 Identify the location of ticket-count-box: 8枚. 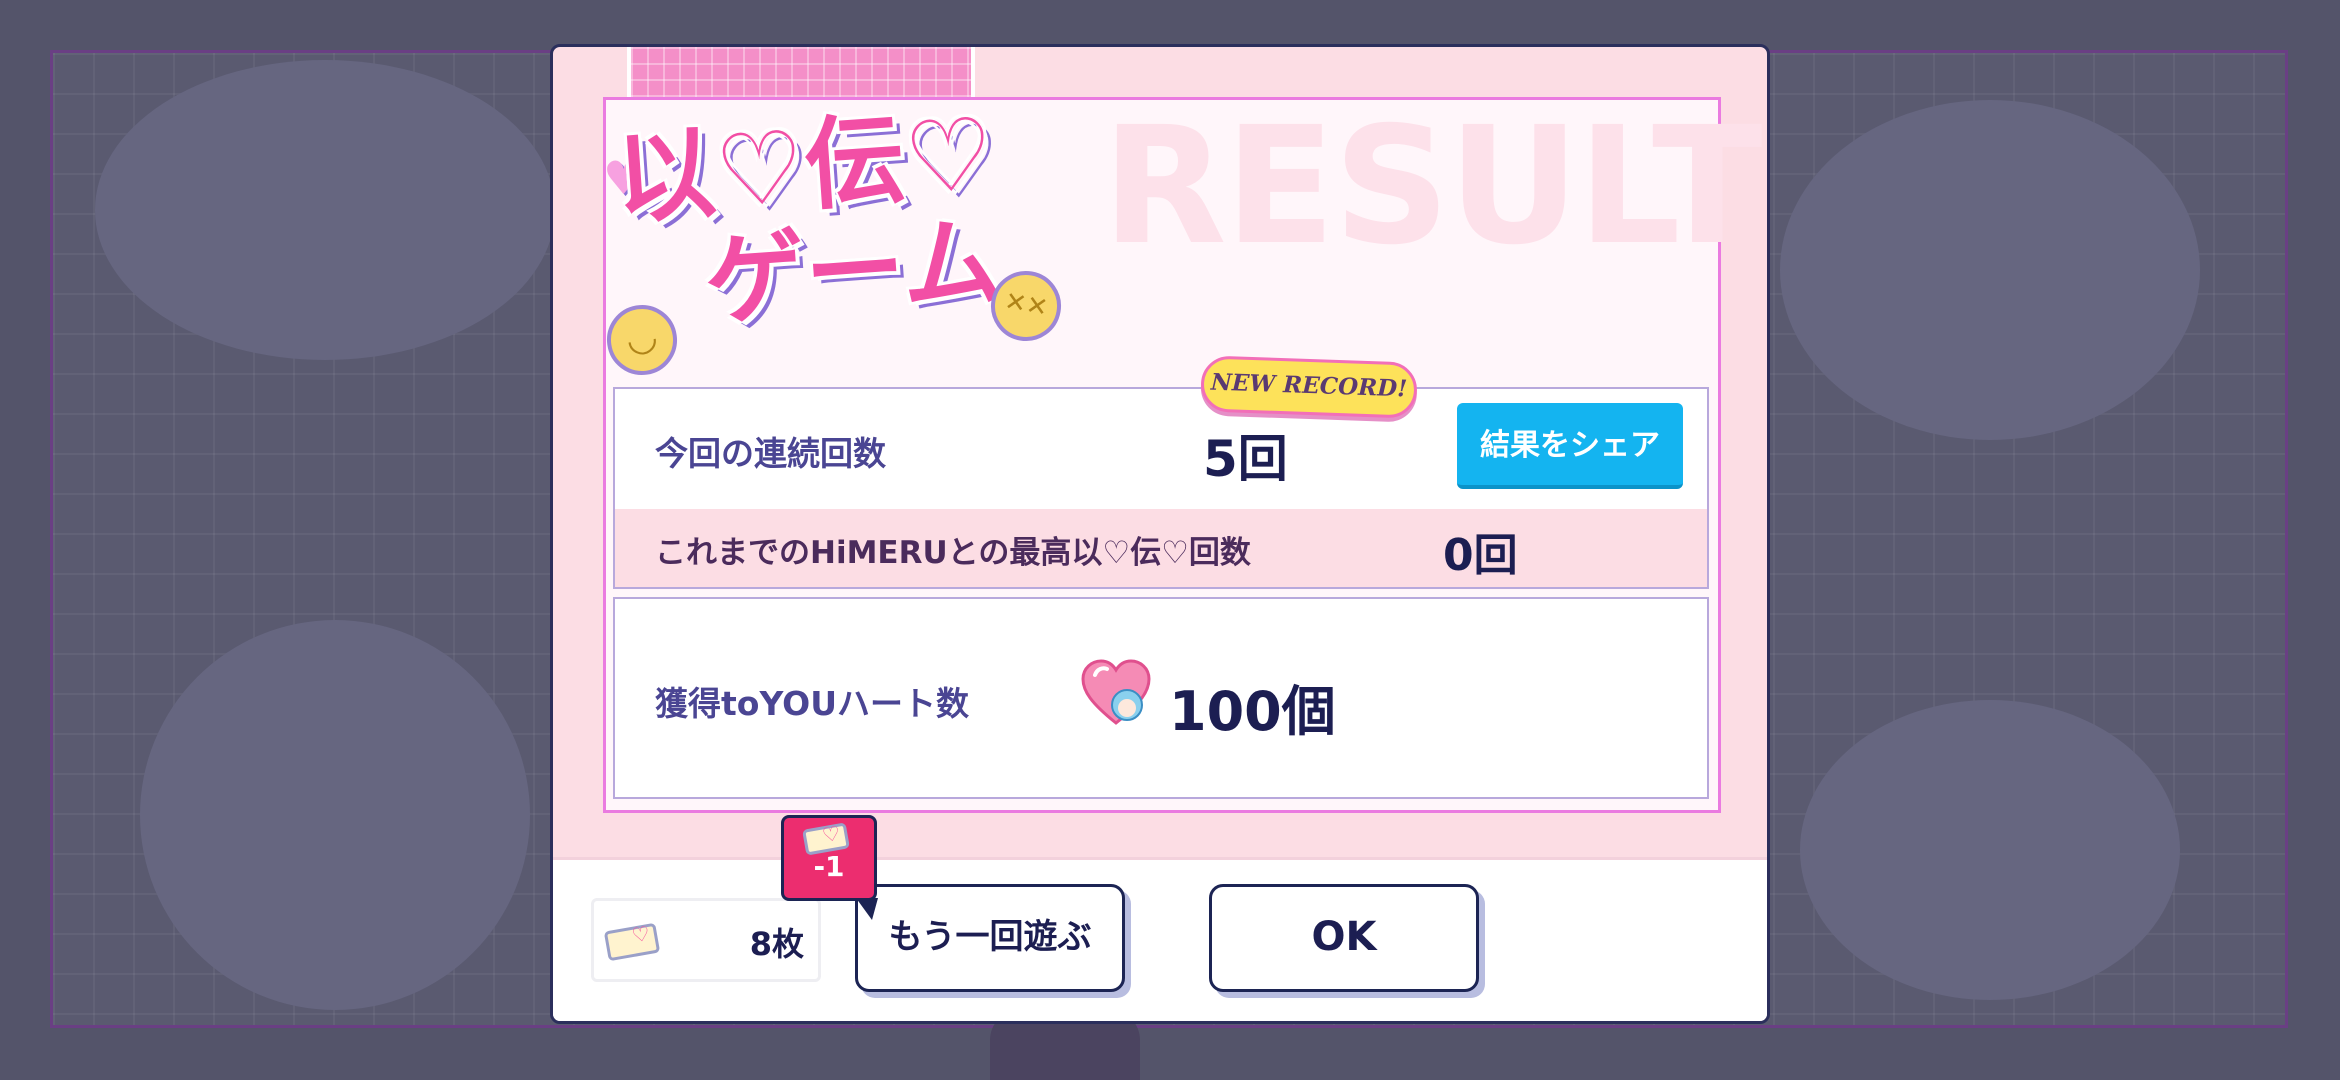
(706, 940).